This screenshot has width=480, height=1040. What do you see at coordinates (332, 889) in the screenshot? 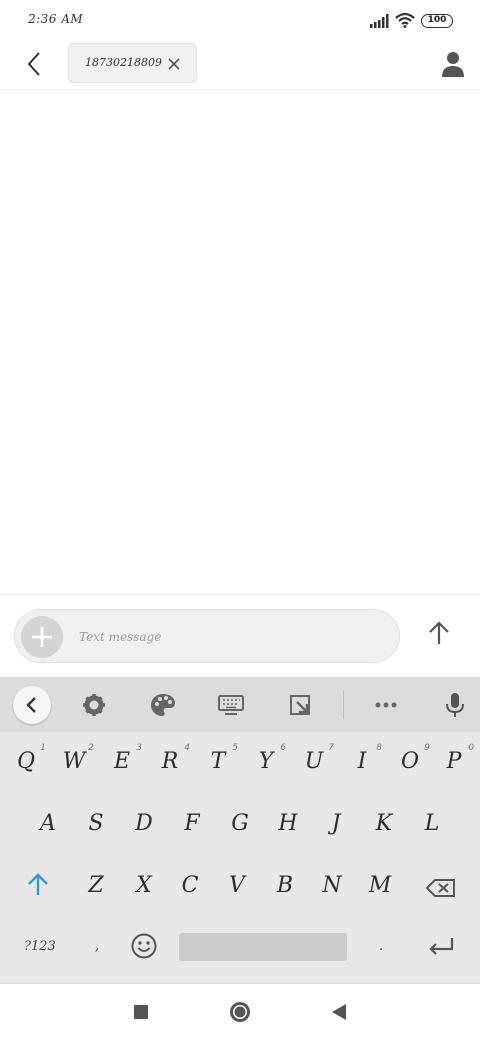
I see `key-n: N` at bounding box center [332, 889].